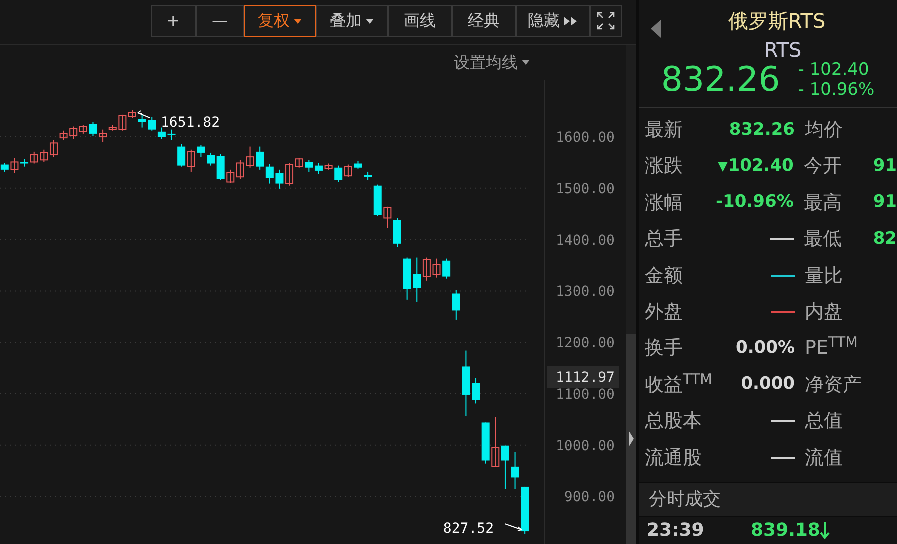 Image resolution: width=897 pixels, height=544 pixels. I want to click on toolbar-button: 画线, so click(420, 21).